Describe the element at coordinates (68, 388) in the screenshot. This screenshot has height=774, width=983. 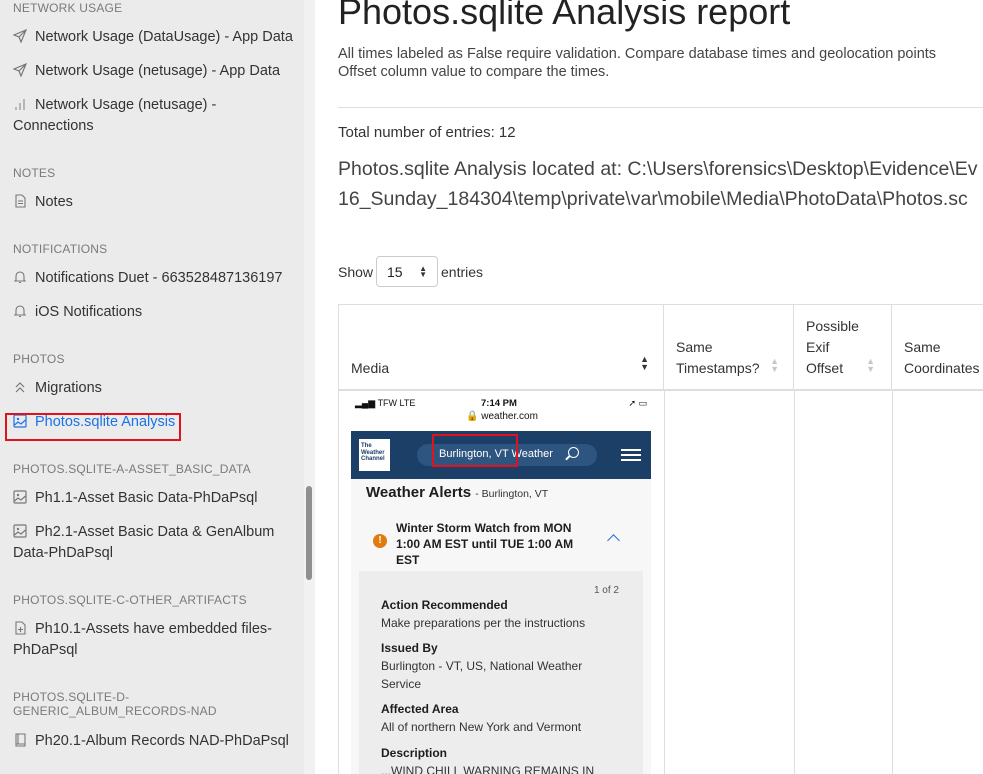
I see `sidebar-item-label: Migrations` at that location.